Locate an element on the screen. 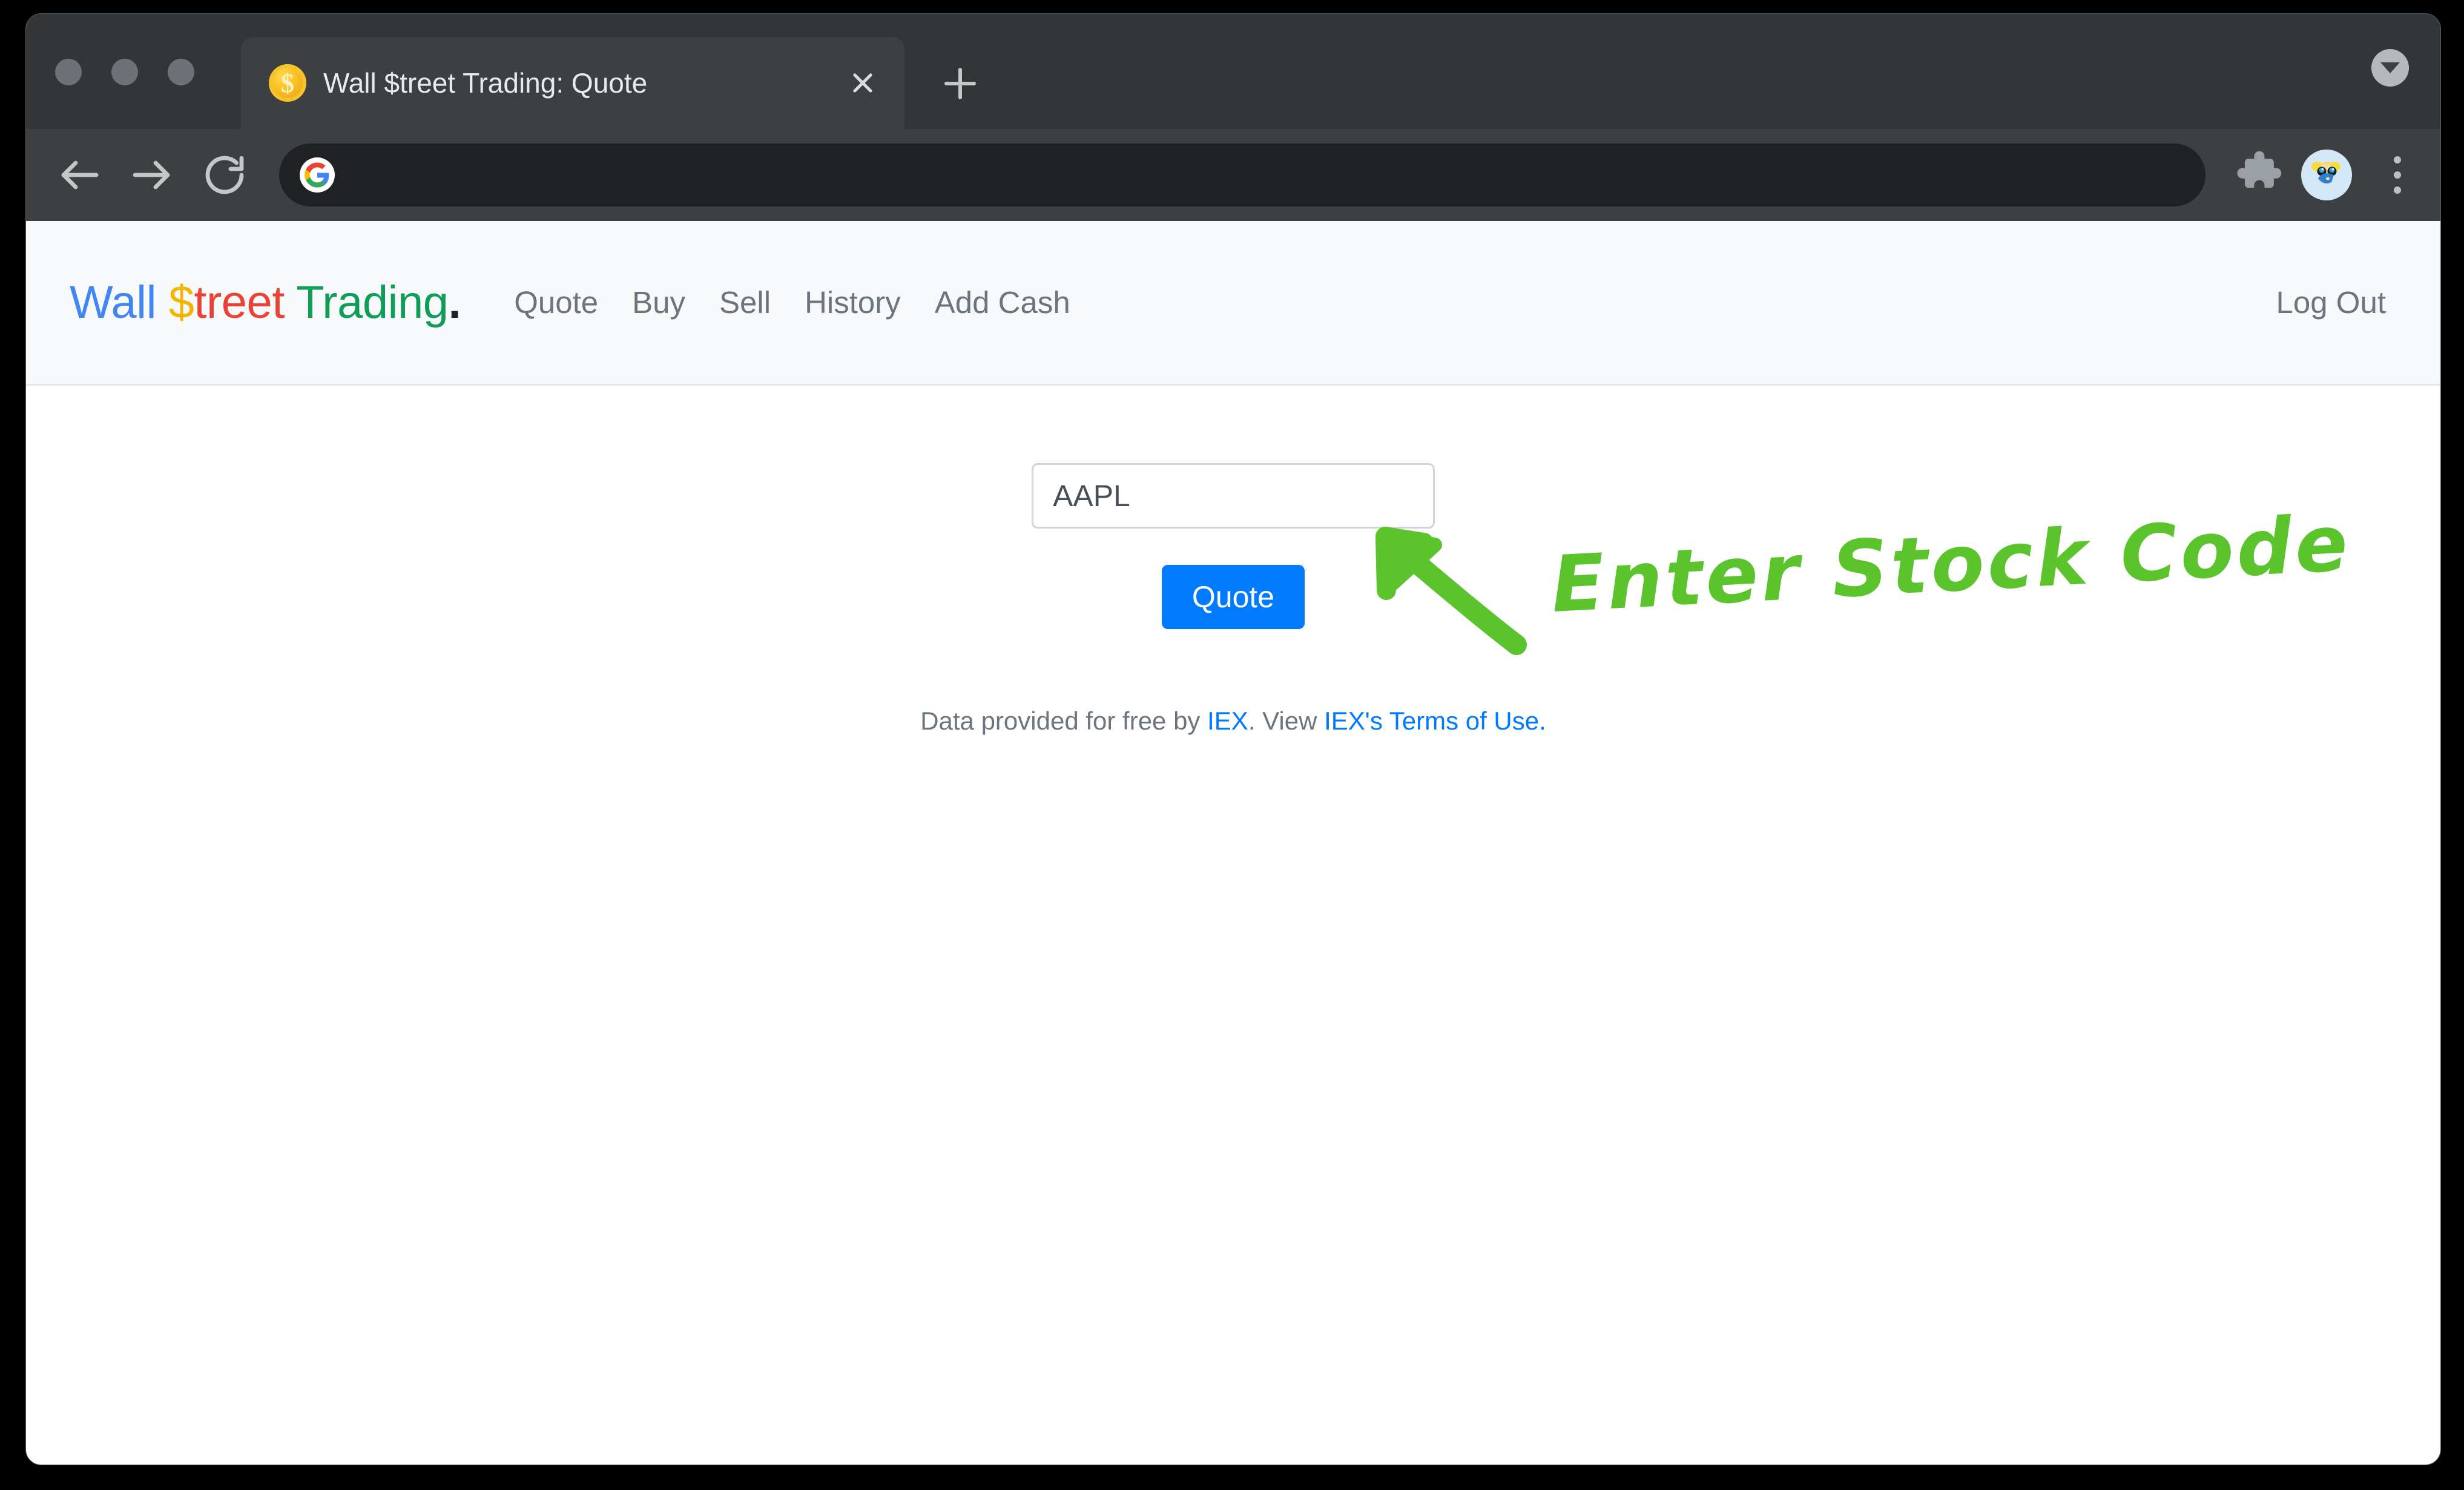  back-arrow-icon is located at coordinates (79, 175).